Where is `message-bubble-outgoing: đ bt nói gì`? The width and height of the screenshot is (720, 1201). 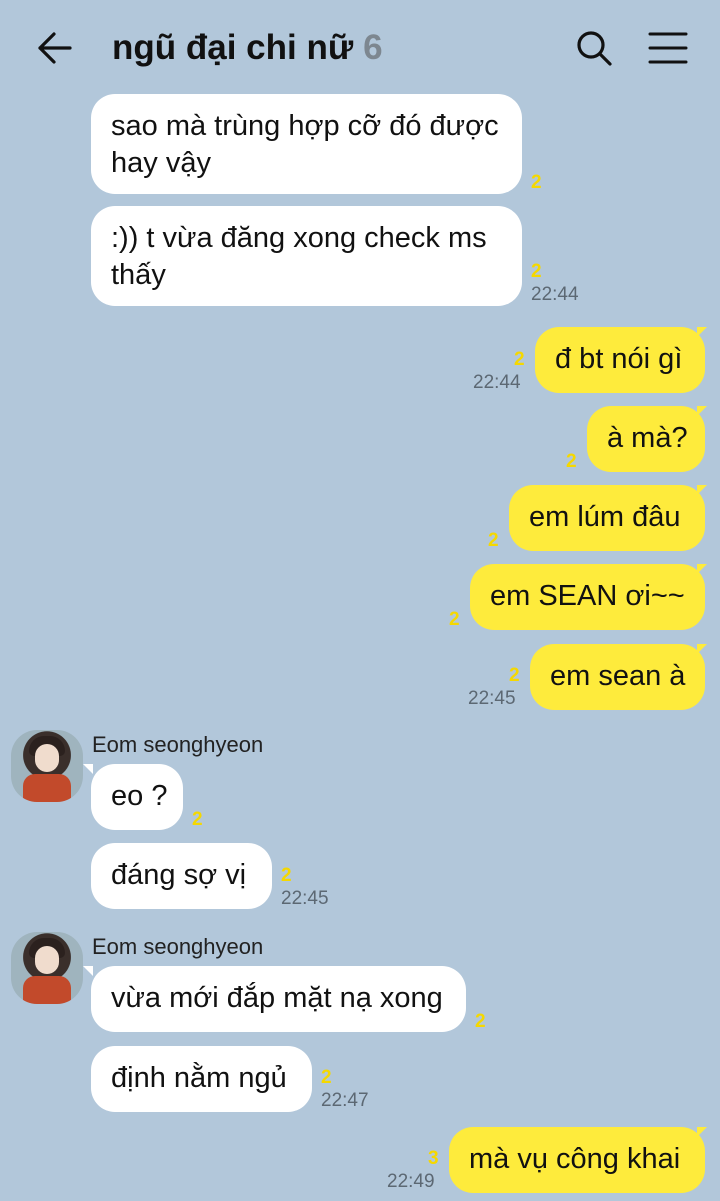
message-bubble-outgoing: đ bt nói gì is located at coordinates (620, 360).